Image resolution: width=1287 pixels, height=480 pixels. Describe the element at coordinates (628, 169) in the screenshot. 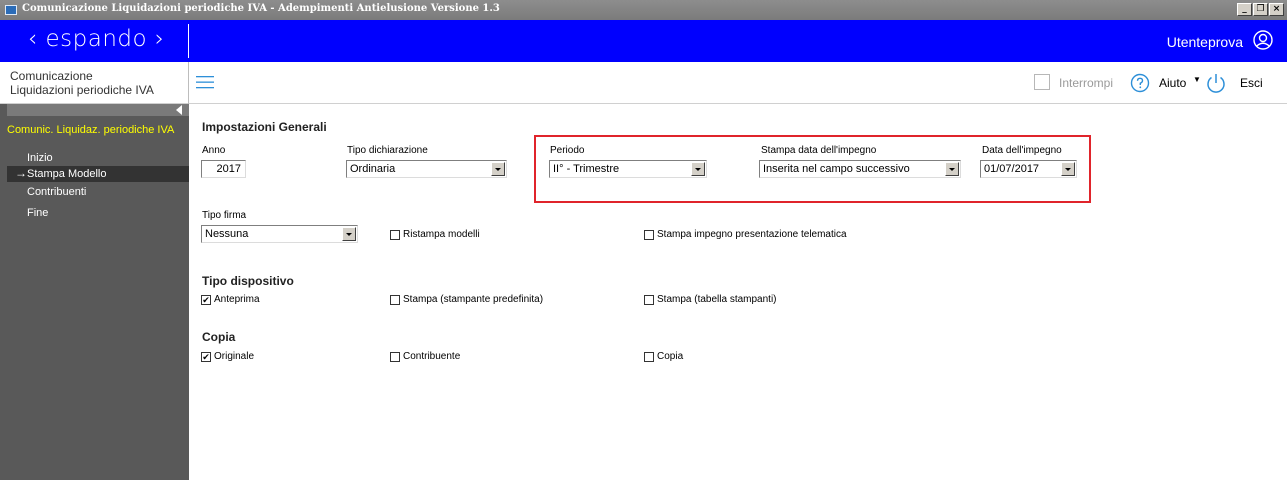

I see `periodo-select: II° - Trimestre` at that location.